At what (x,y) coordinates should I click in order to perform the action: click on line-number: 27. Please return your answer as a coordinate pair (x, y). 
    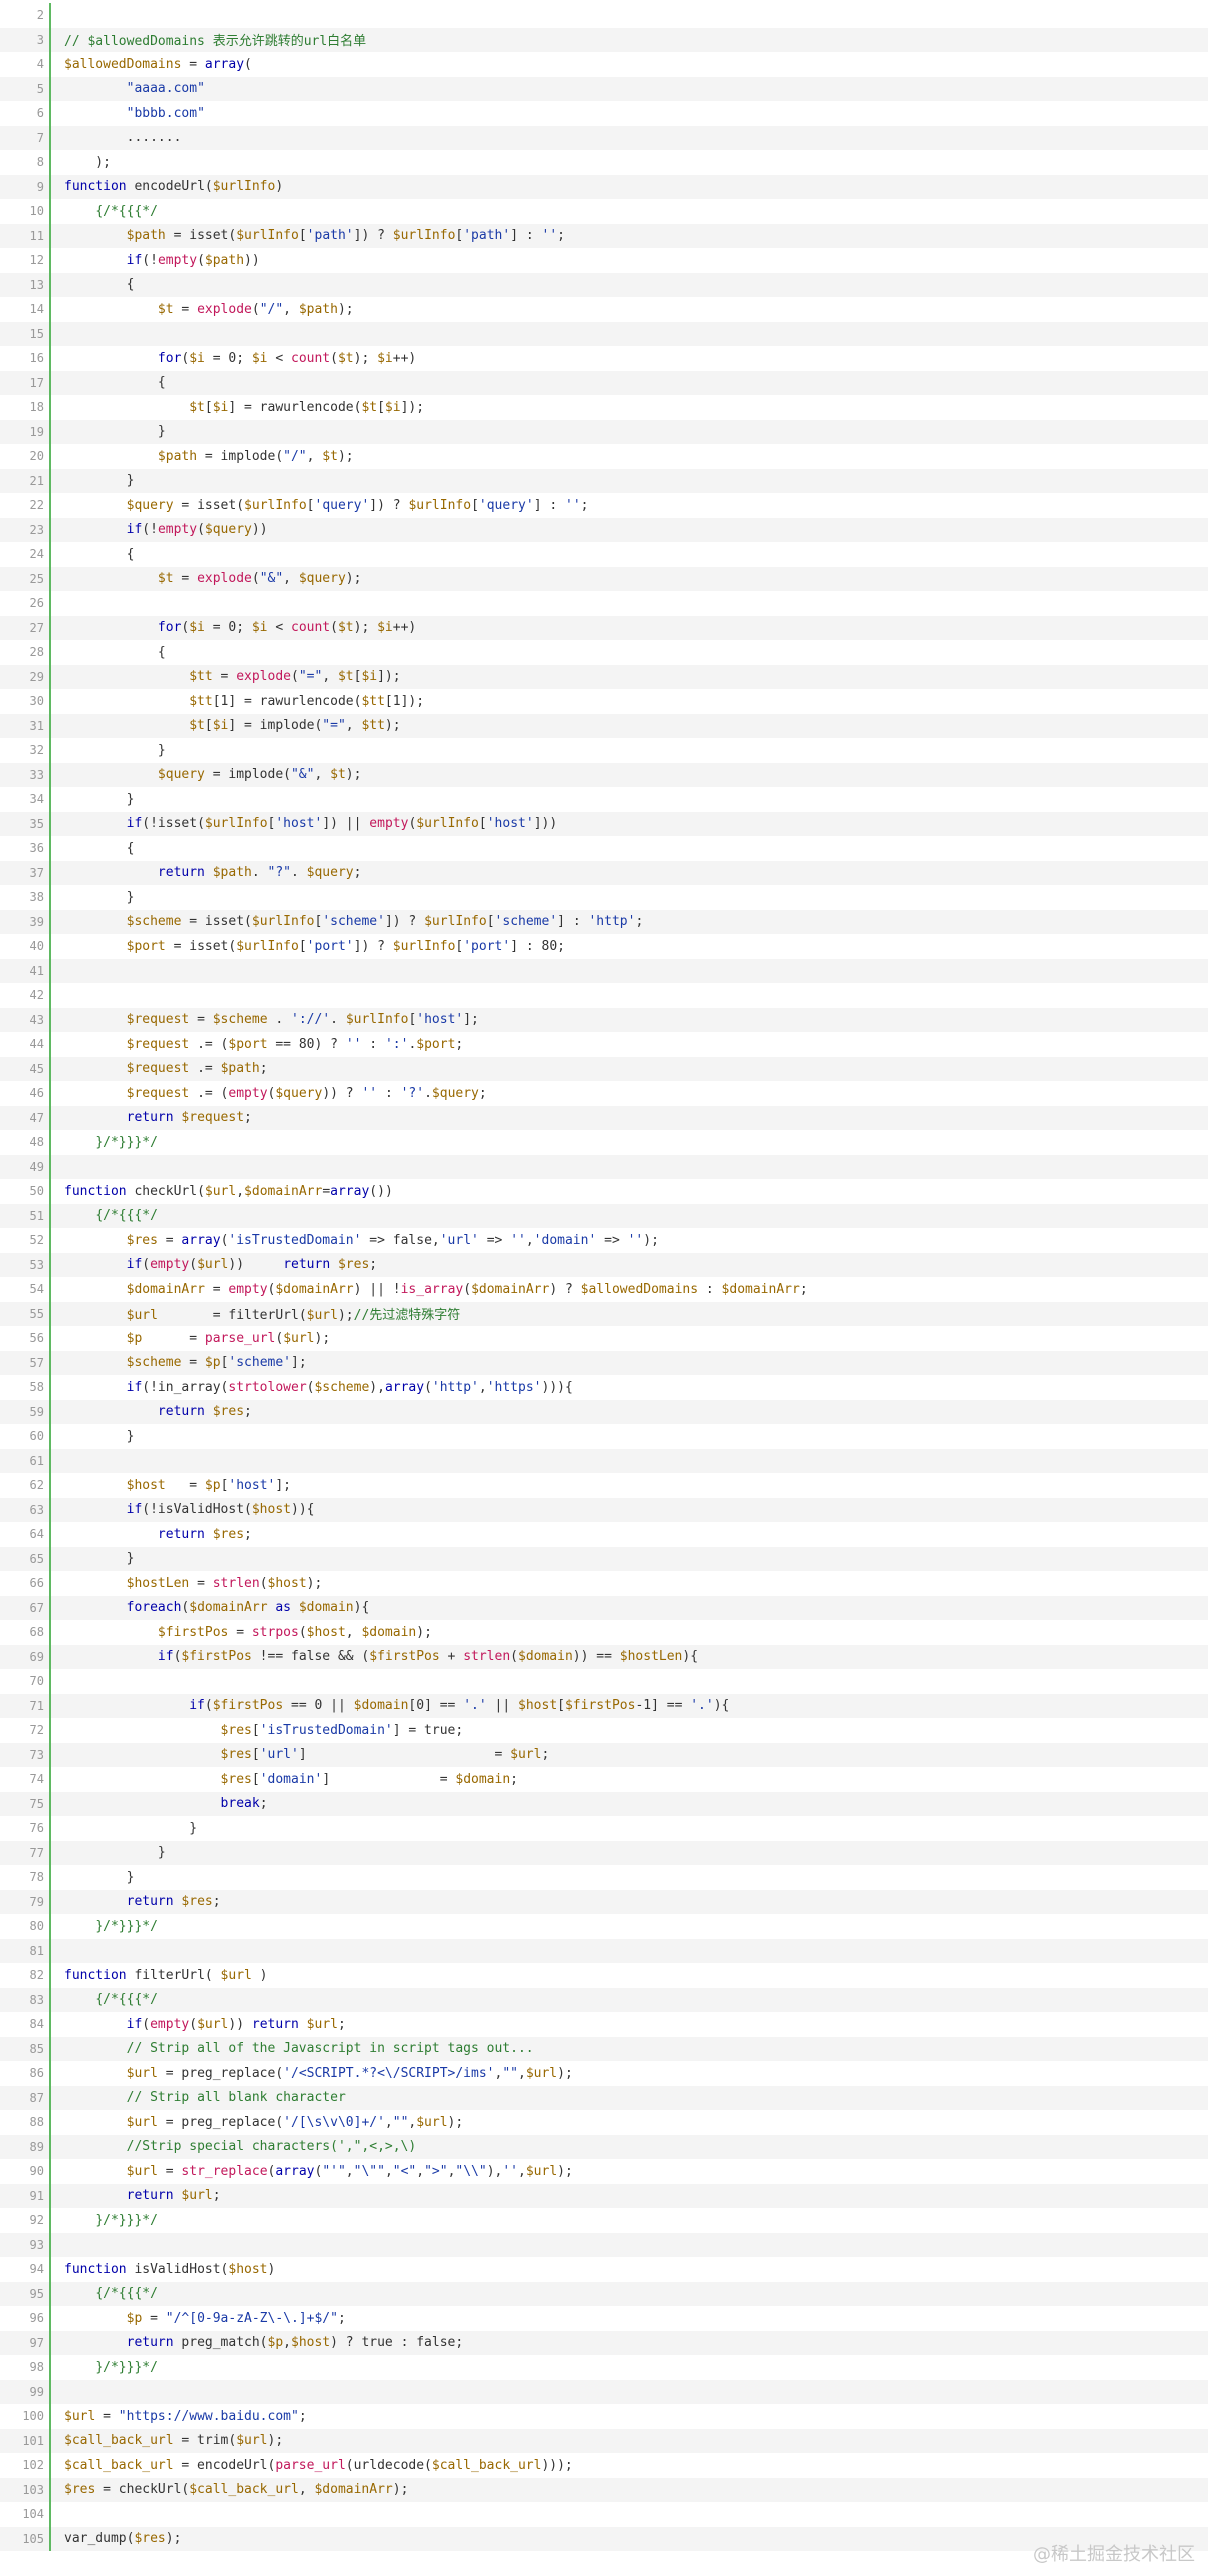
    Looking at the image, I should click on (36, 627).